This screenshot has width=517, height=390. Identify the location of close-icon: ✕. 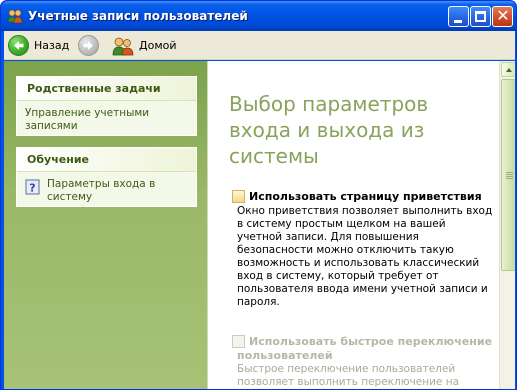
(503, 15).